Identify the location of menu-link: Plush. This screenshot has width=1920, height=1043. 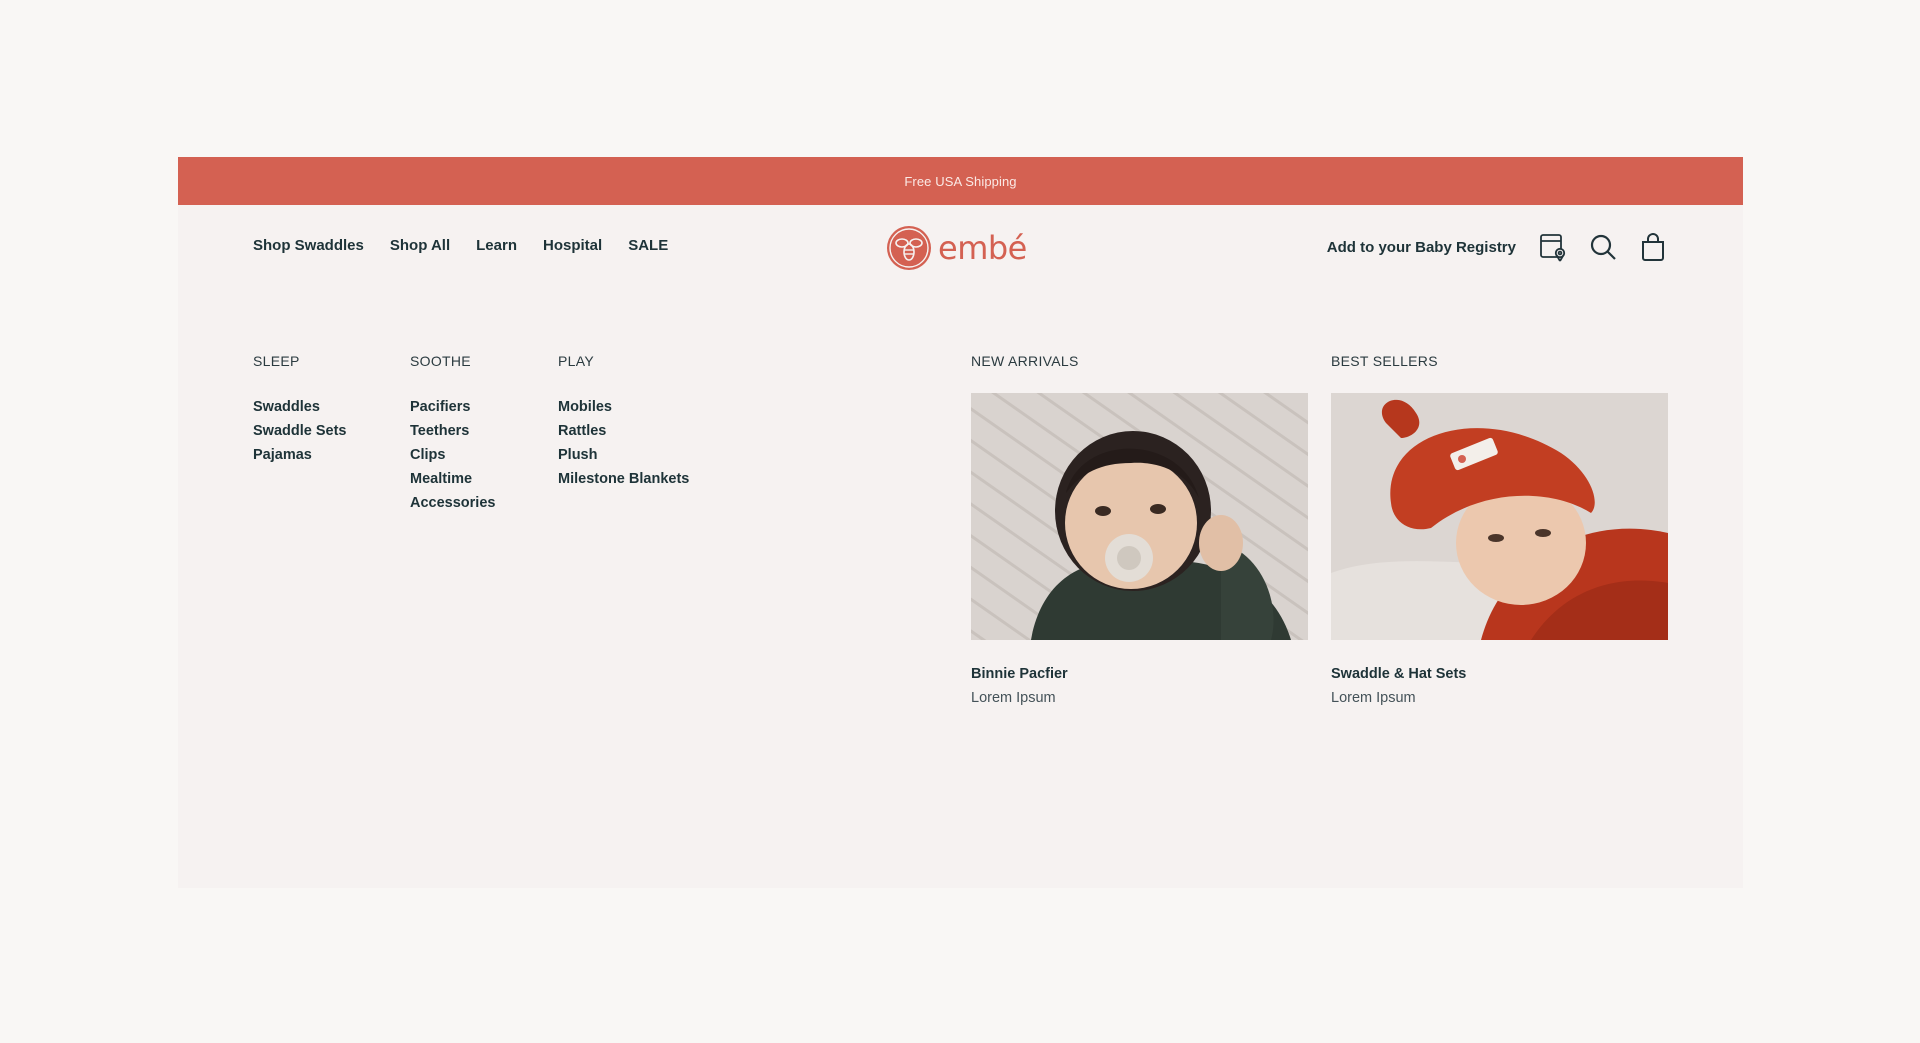
(623, 455).